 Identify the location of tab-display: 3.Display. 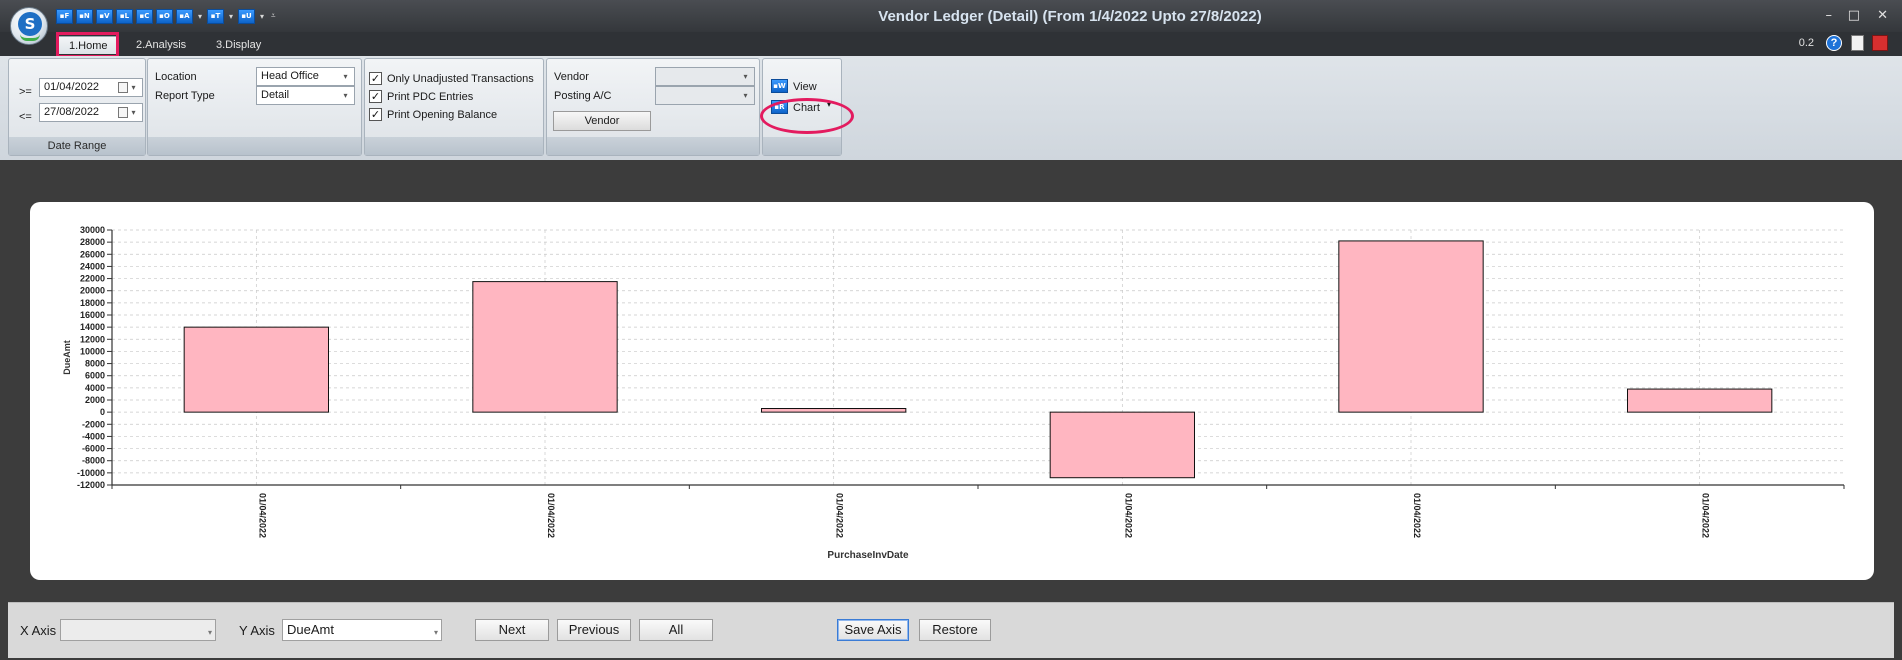
(238, 45).